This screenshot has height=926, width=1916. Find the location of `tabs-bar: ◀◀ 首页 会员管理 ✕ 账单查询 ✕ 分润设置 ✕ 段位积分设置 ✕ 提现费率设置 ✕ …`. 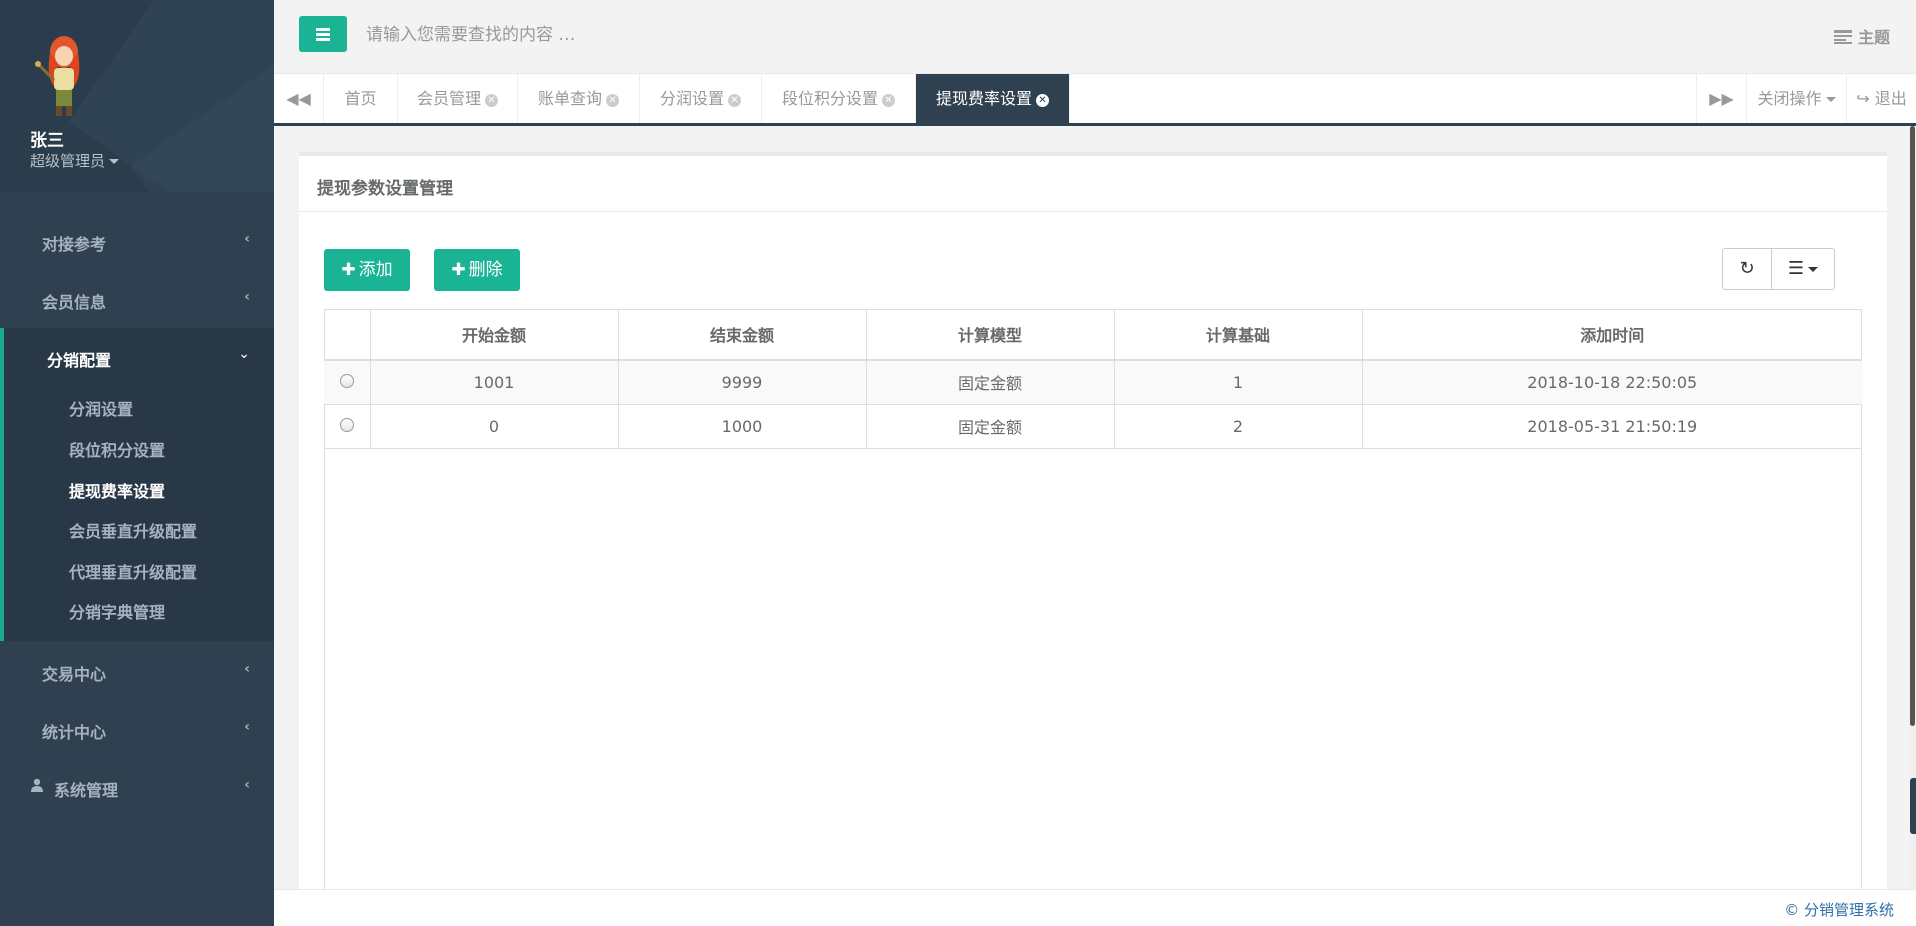

tabs-bar: ◀◀ 首页 会员管理 ✕ 账单查询 ✕ 分润设置 ✕ 段位积分设置 ✕ 提现费率设置 ✕ … is located at coordinates (1095, 100).